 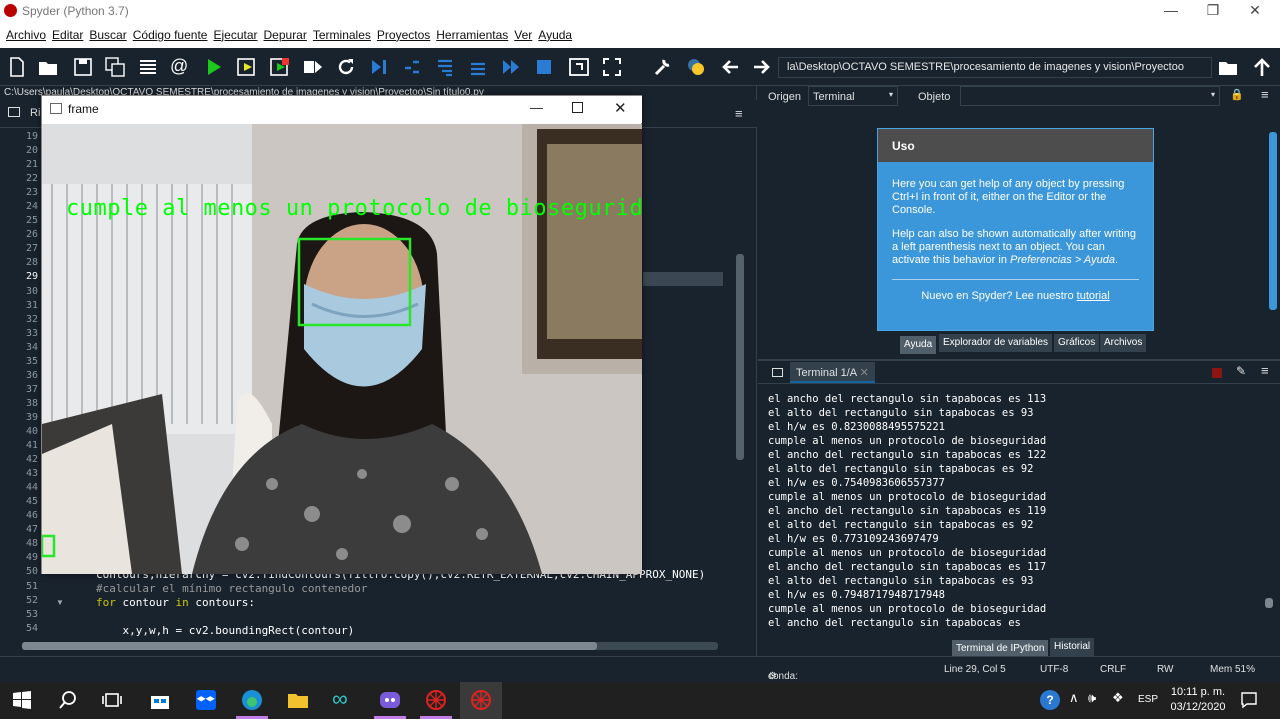 I want to click on forward-arrow-icon, so click(x=761, y=67).